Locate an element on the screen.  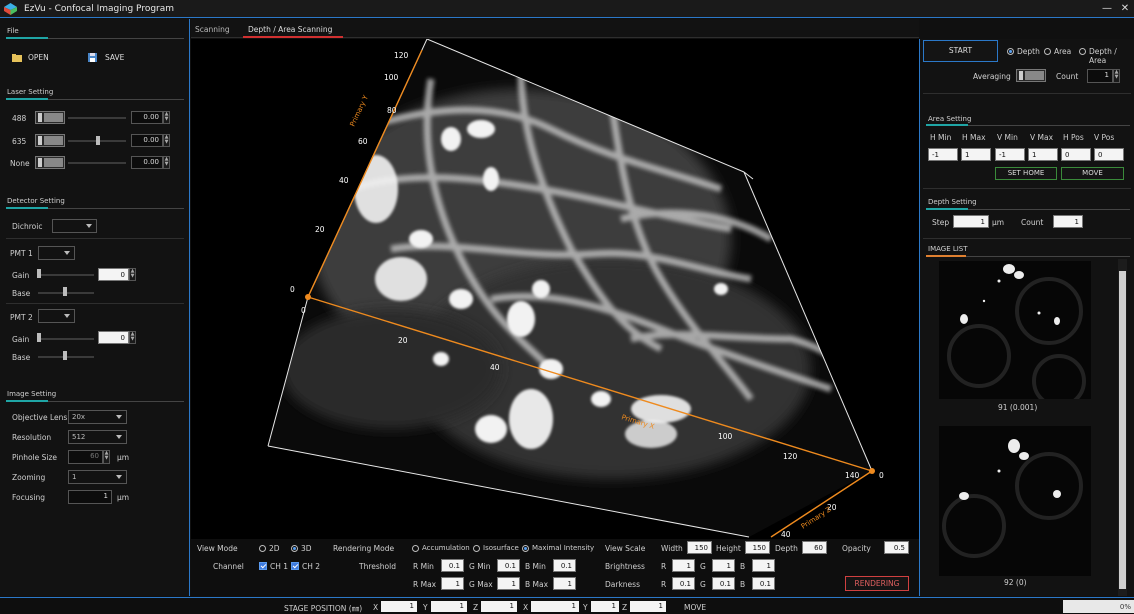
scan-area-radio is located at coordinates (1047, 51).